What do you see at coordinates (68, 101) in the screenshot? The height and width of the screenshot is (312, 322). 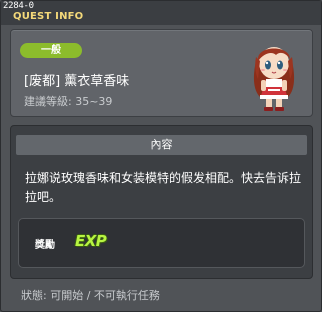 I see `recommended-level: 建議等級: 35~39` at bounding box center [68, 101].